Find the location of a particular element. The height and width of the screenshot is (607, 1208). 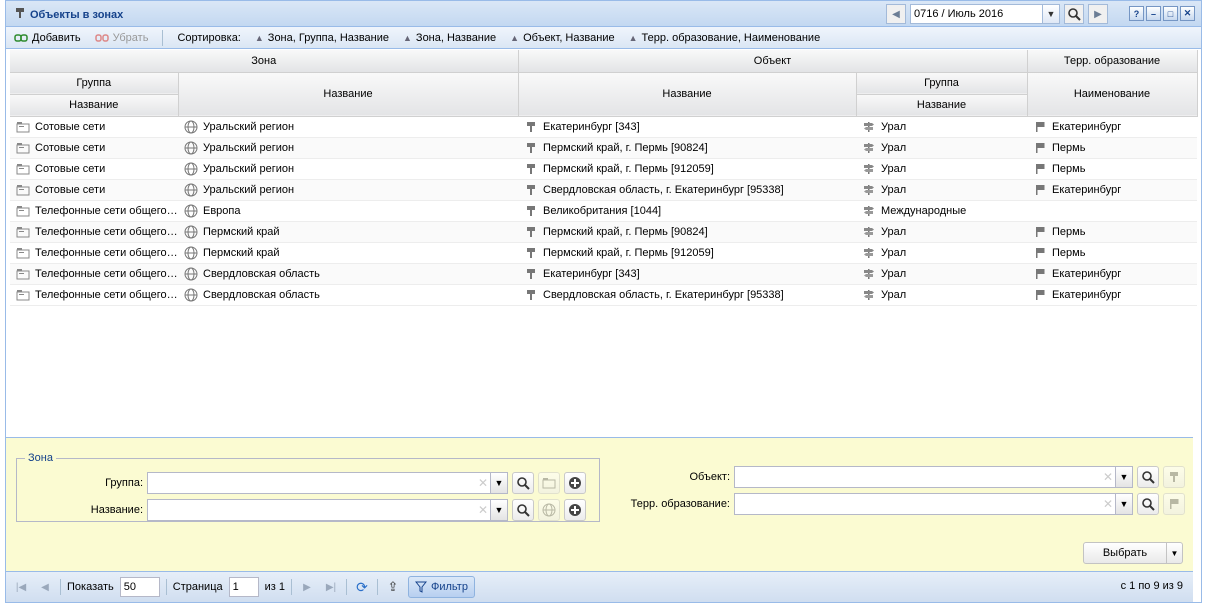

export-icon: ⇪ is located at coordinates (393, 587).